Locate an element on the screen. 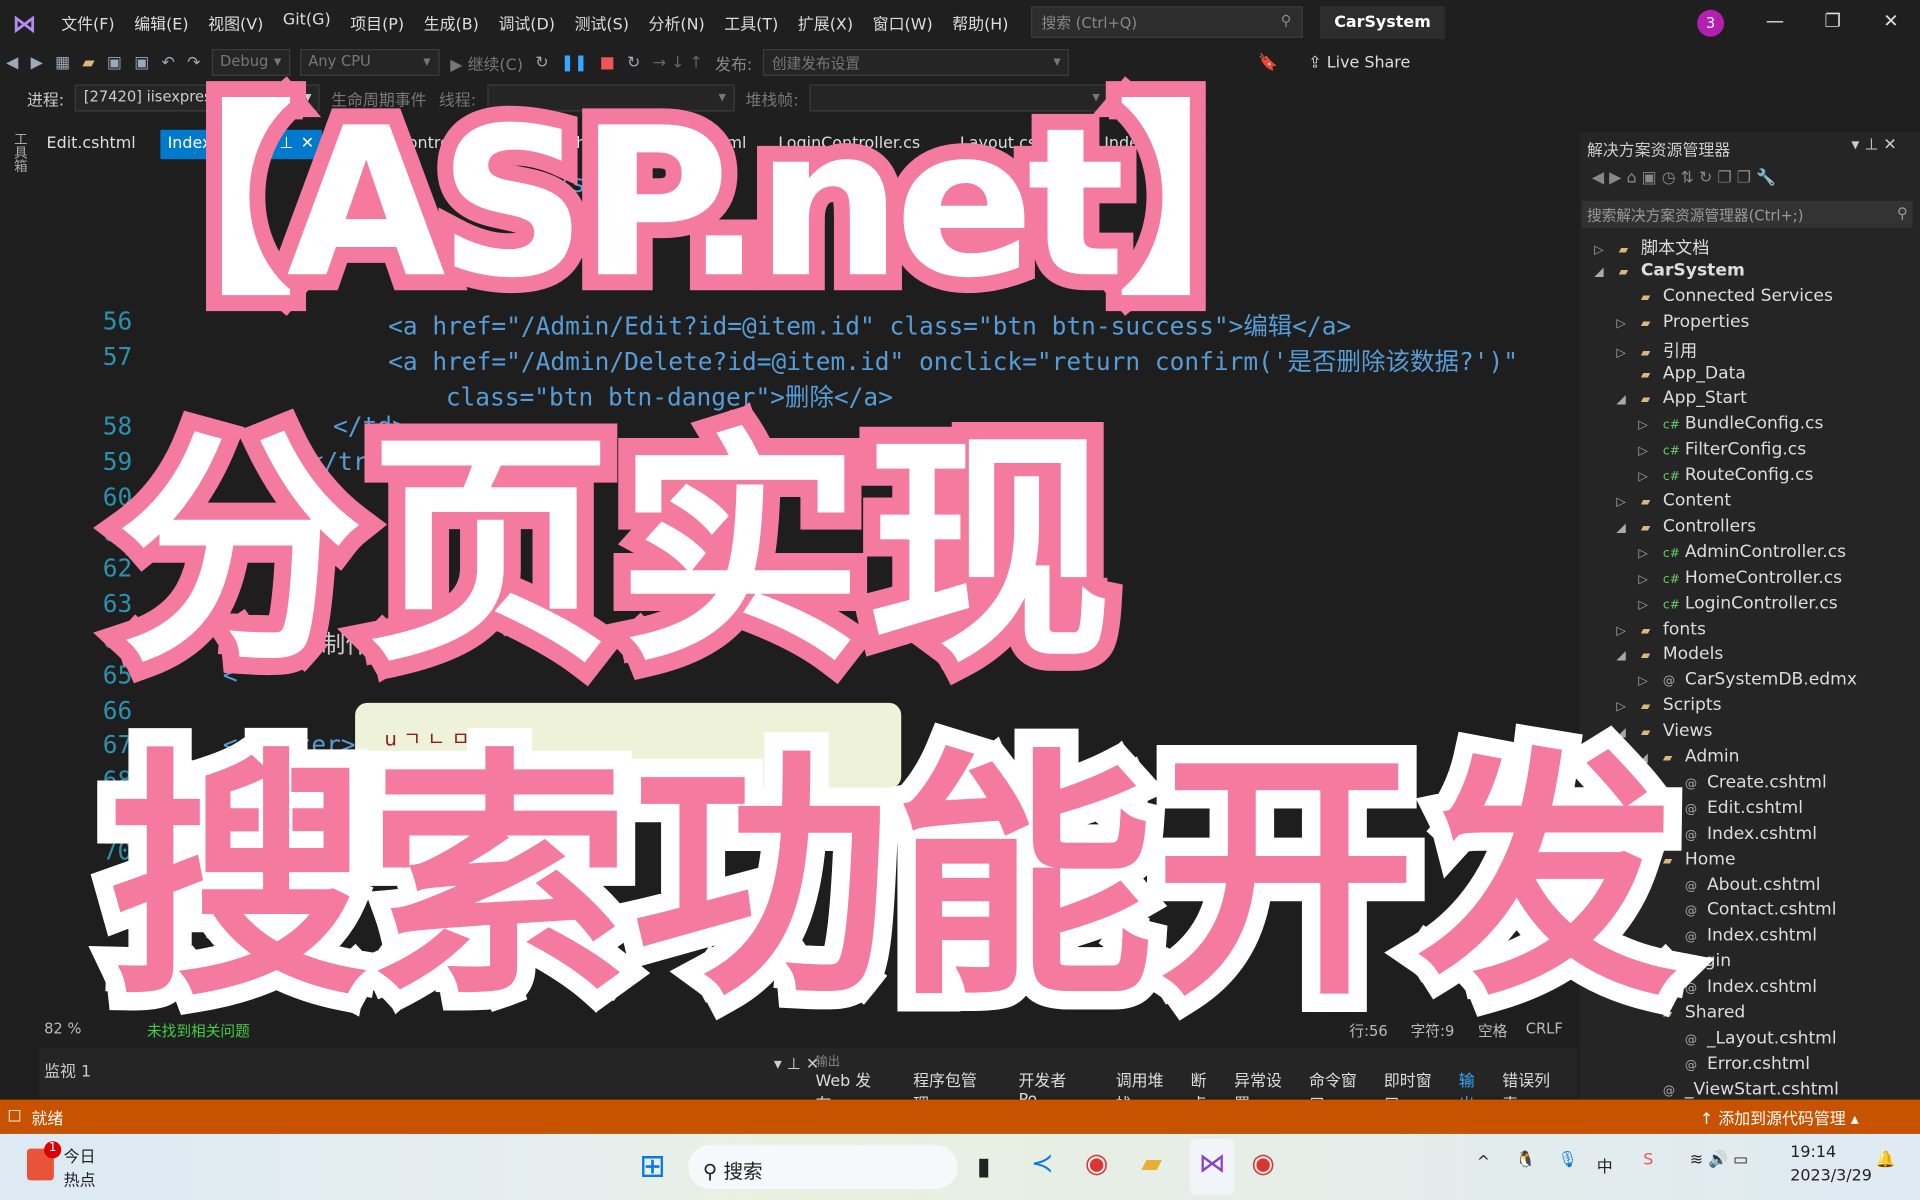 This screenshot has height=1200, width=1920. qq-icon: 🐧 is located at coordinates (1526, 1160).